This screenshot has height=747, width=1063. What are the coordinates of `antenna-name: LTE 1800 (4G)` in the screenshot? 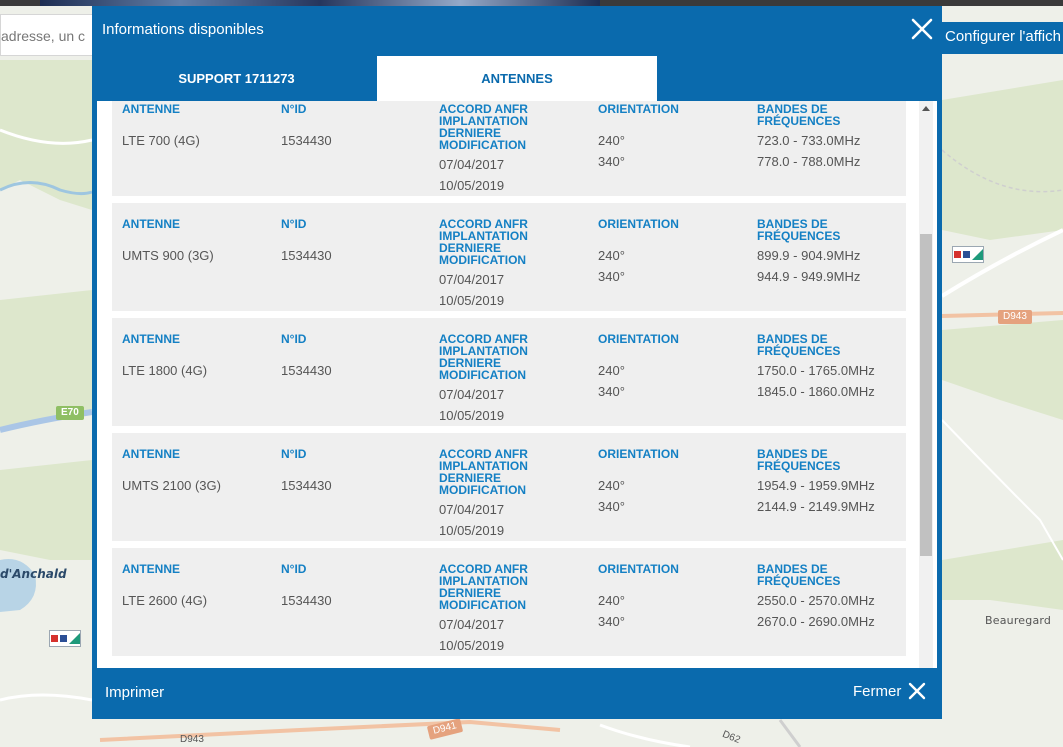 It's located at (165, 370).